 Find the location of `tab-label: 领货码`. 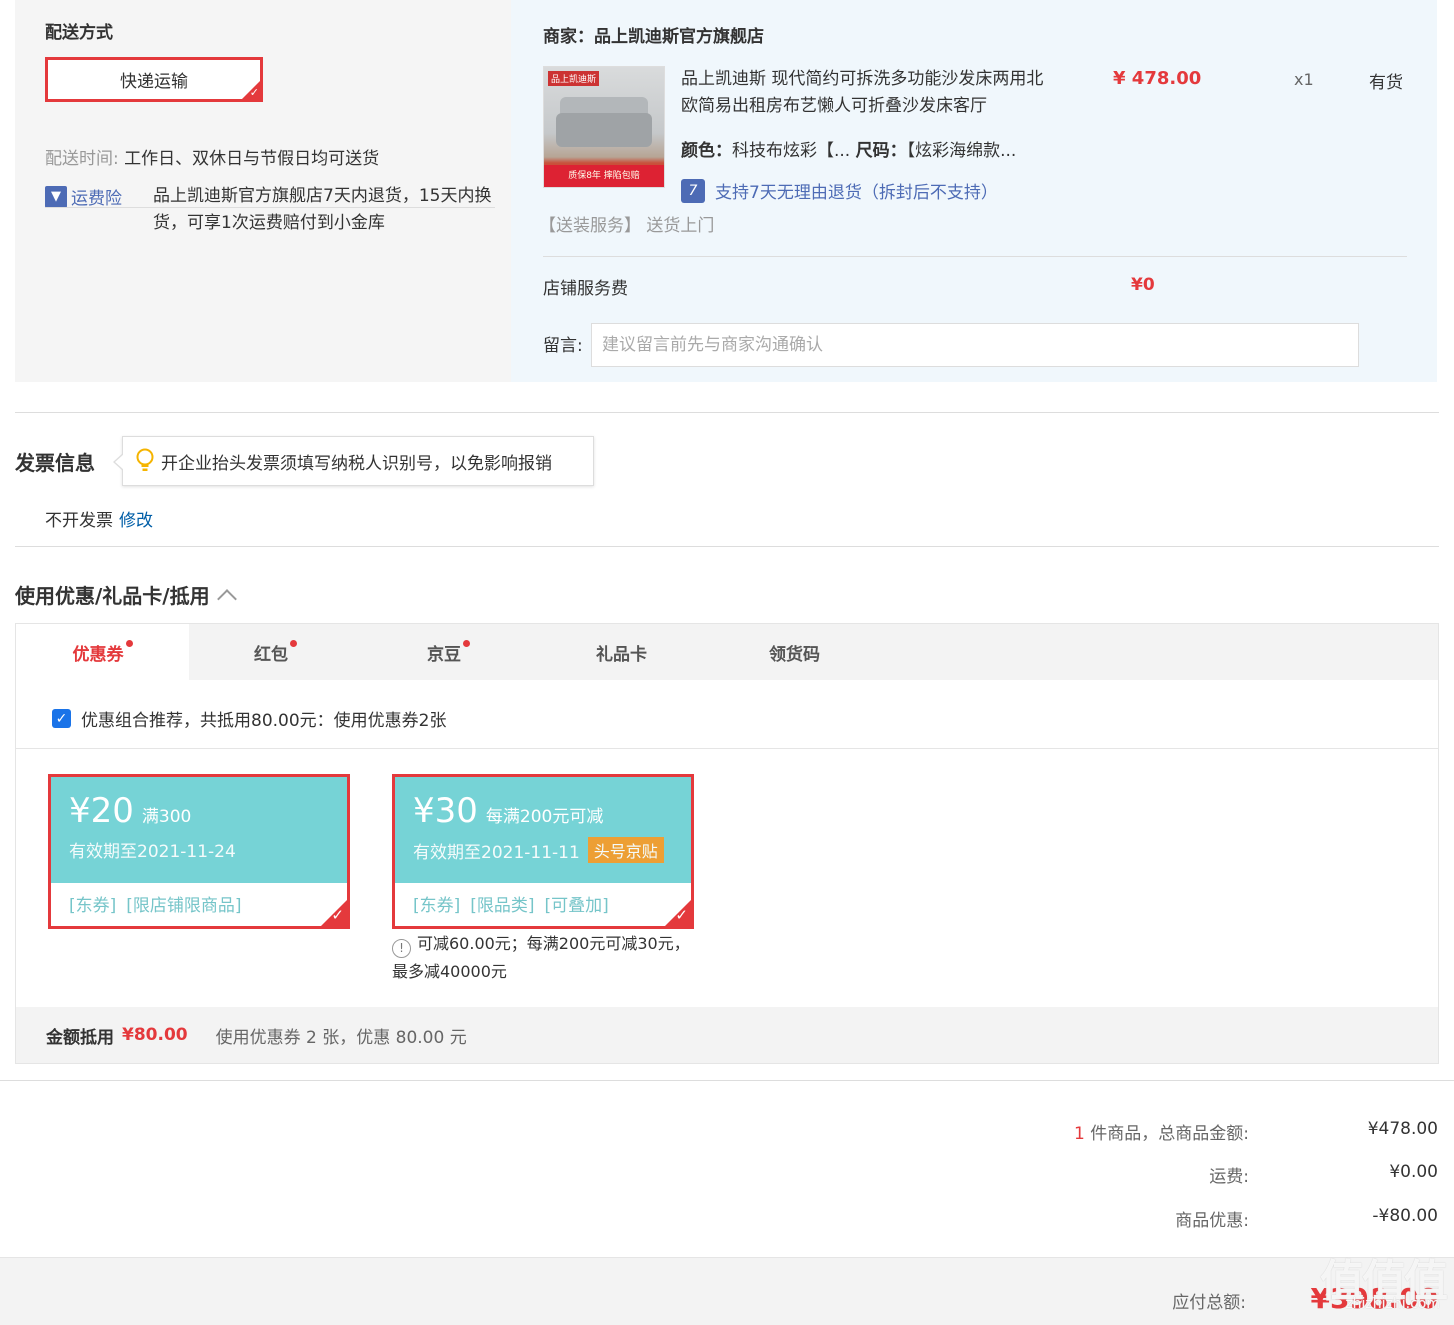

tab-label: 领货码 is located at coordinates (794, 654).